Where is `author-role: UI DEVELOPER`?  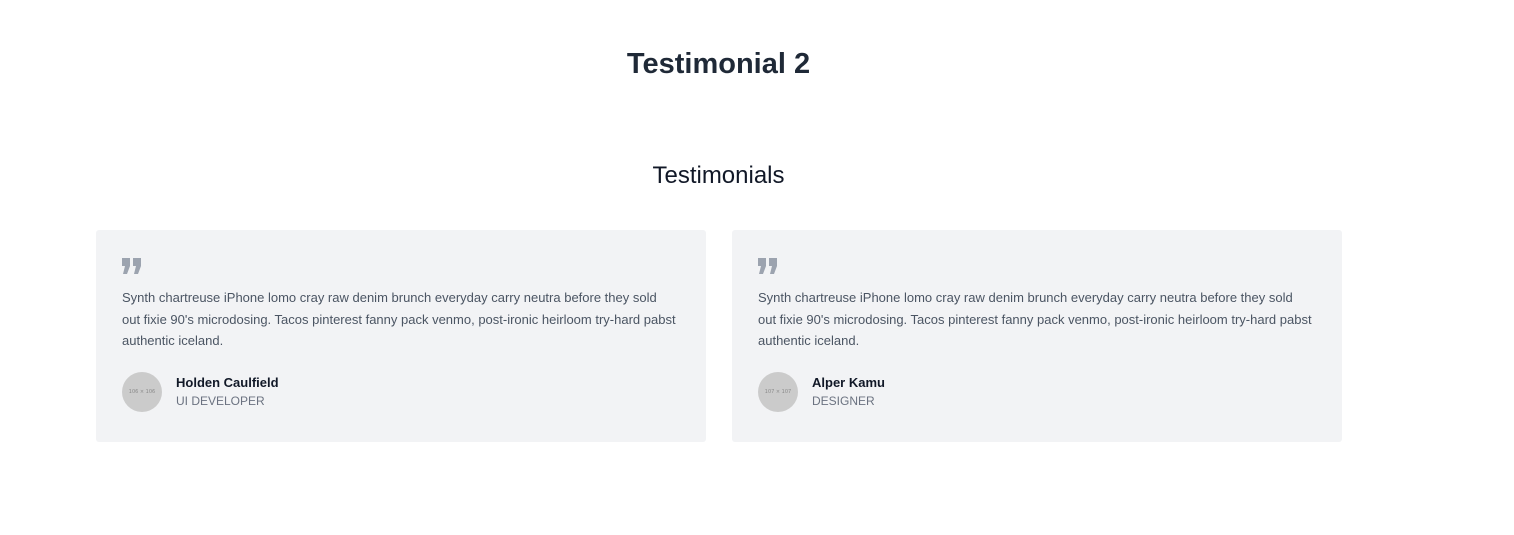 author-role: UI DEVELOPER is located at coordinates (220, 401).